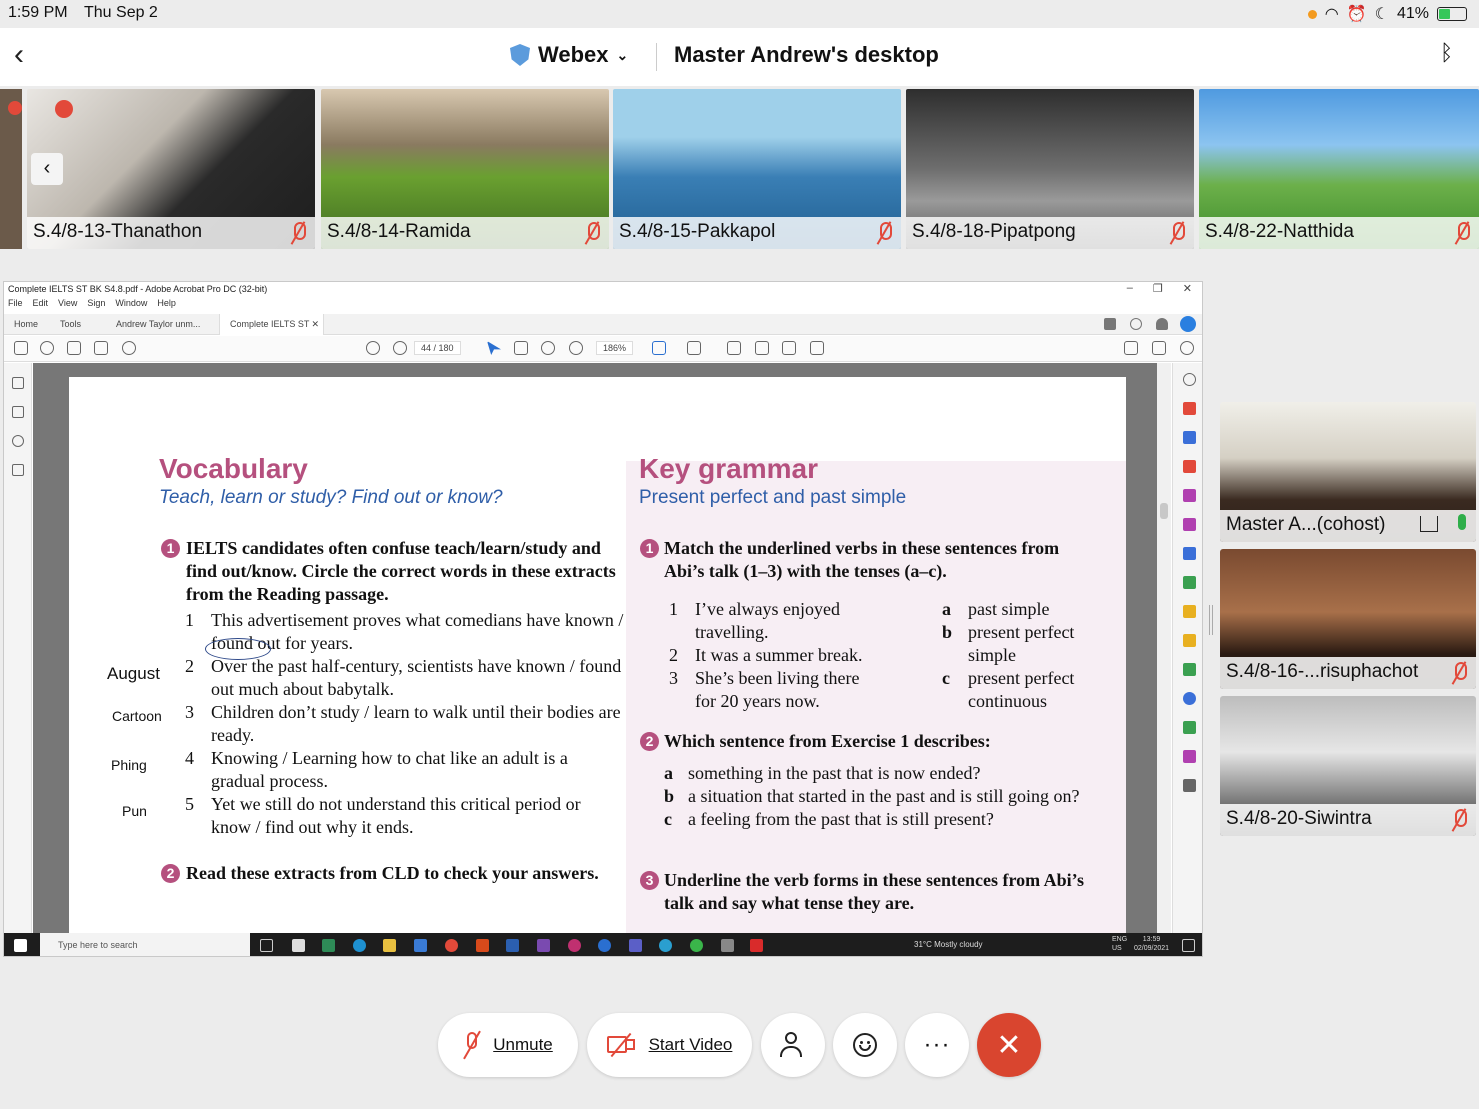 Image resolution: width=1479 pixels, height=1109 pixels. What do you see at coordinates (21, 348) in the screenshot?
I see `save-icon` at bounding box center [21, 348].